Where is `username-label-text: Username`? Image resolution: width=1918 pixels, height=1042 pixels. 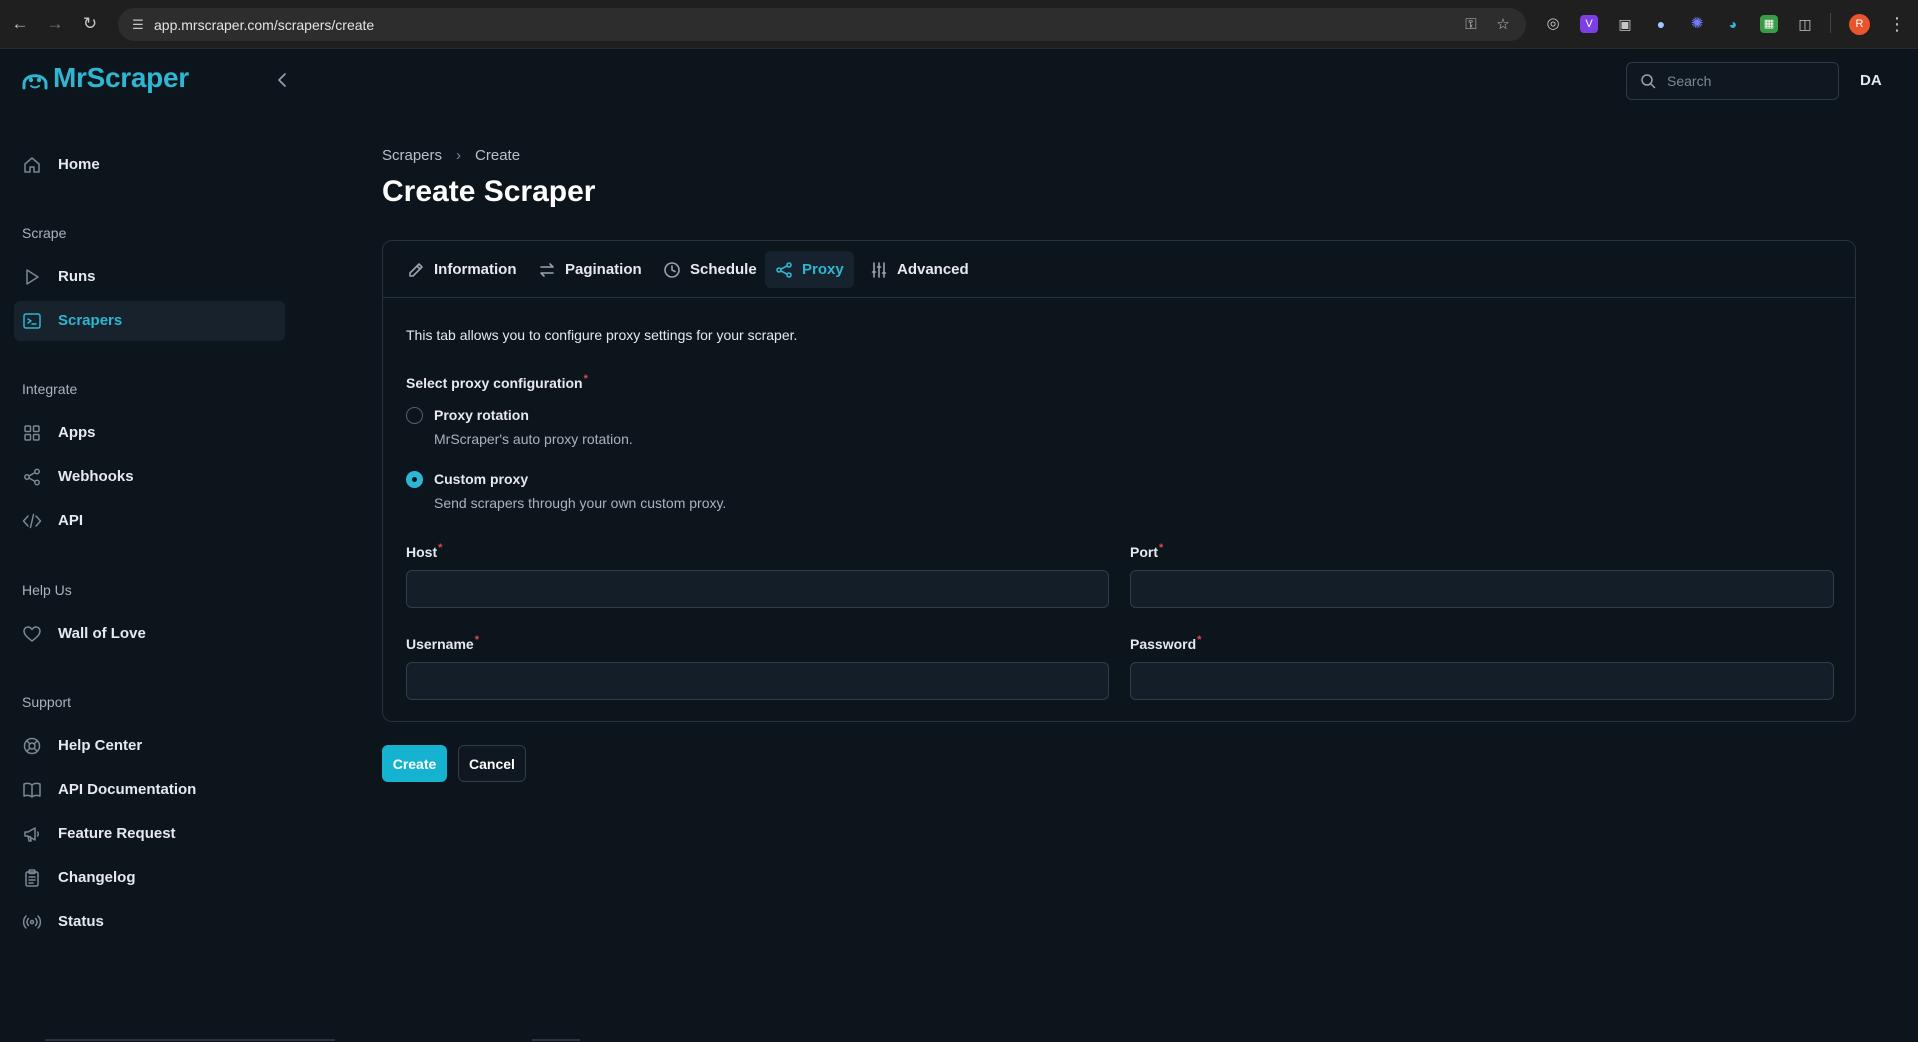
username-label-text: Username is located at coordinates (440, 644).